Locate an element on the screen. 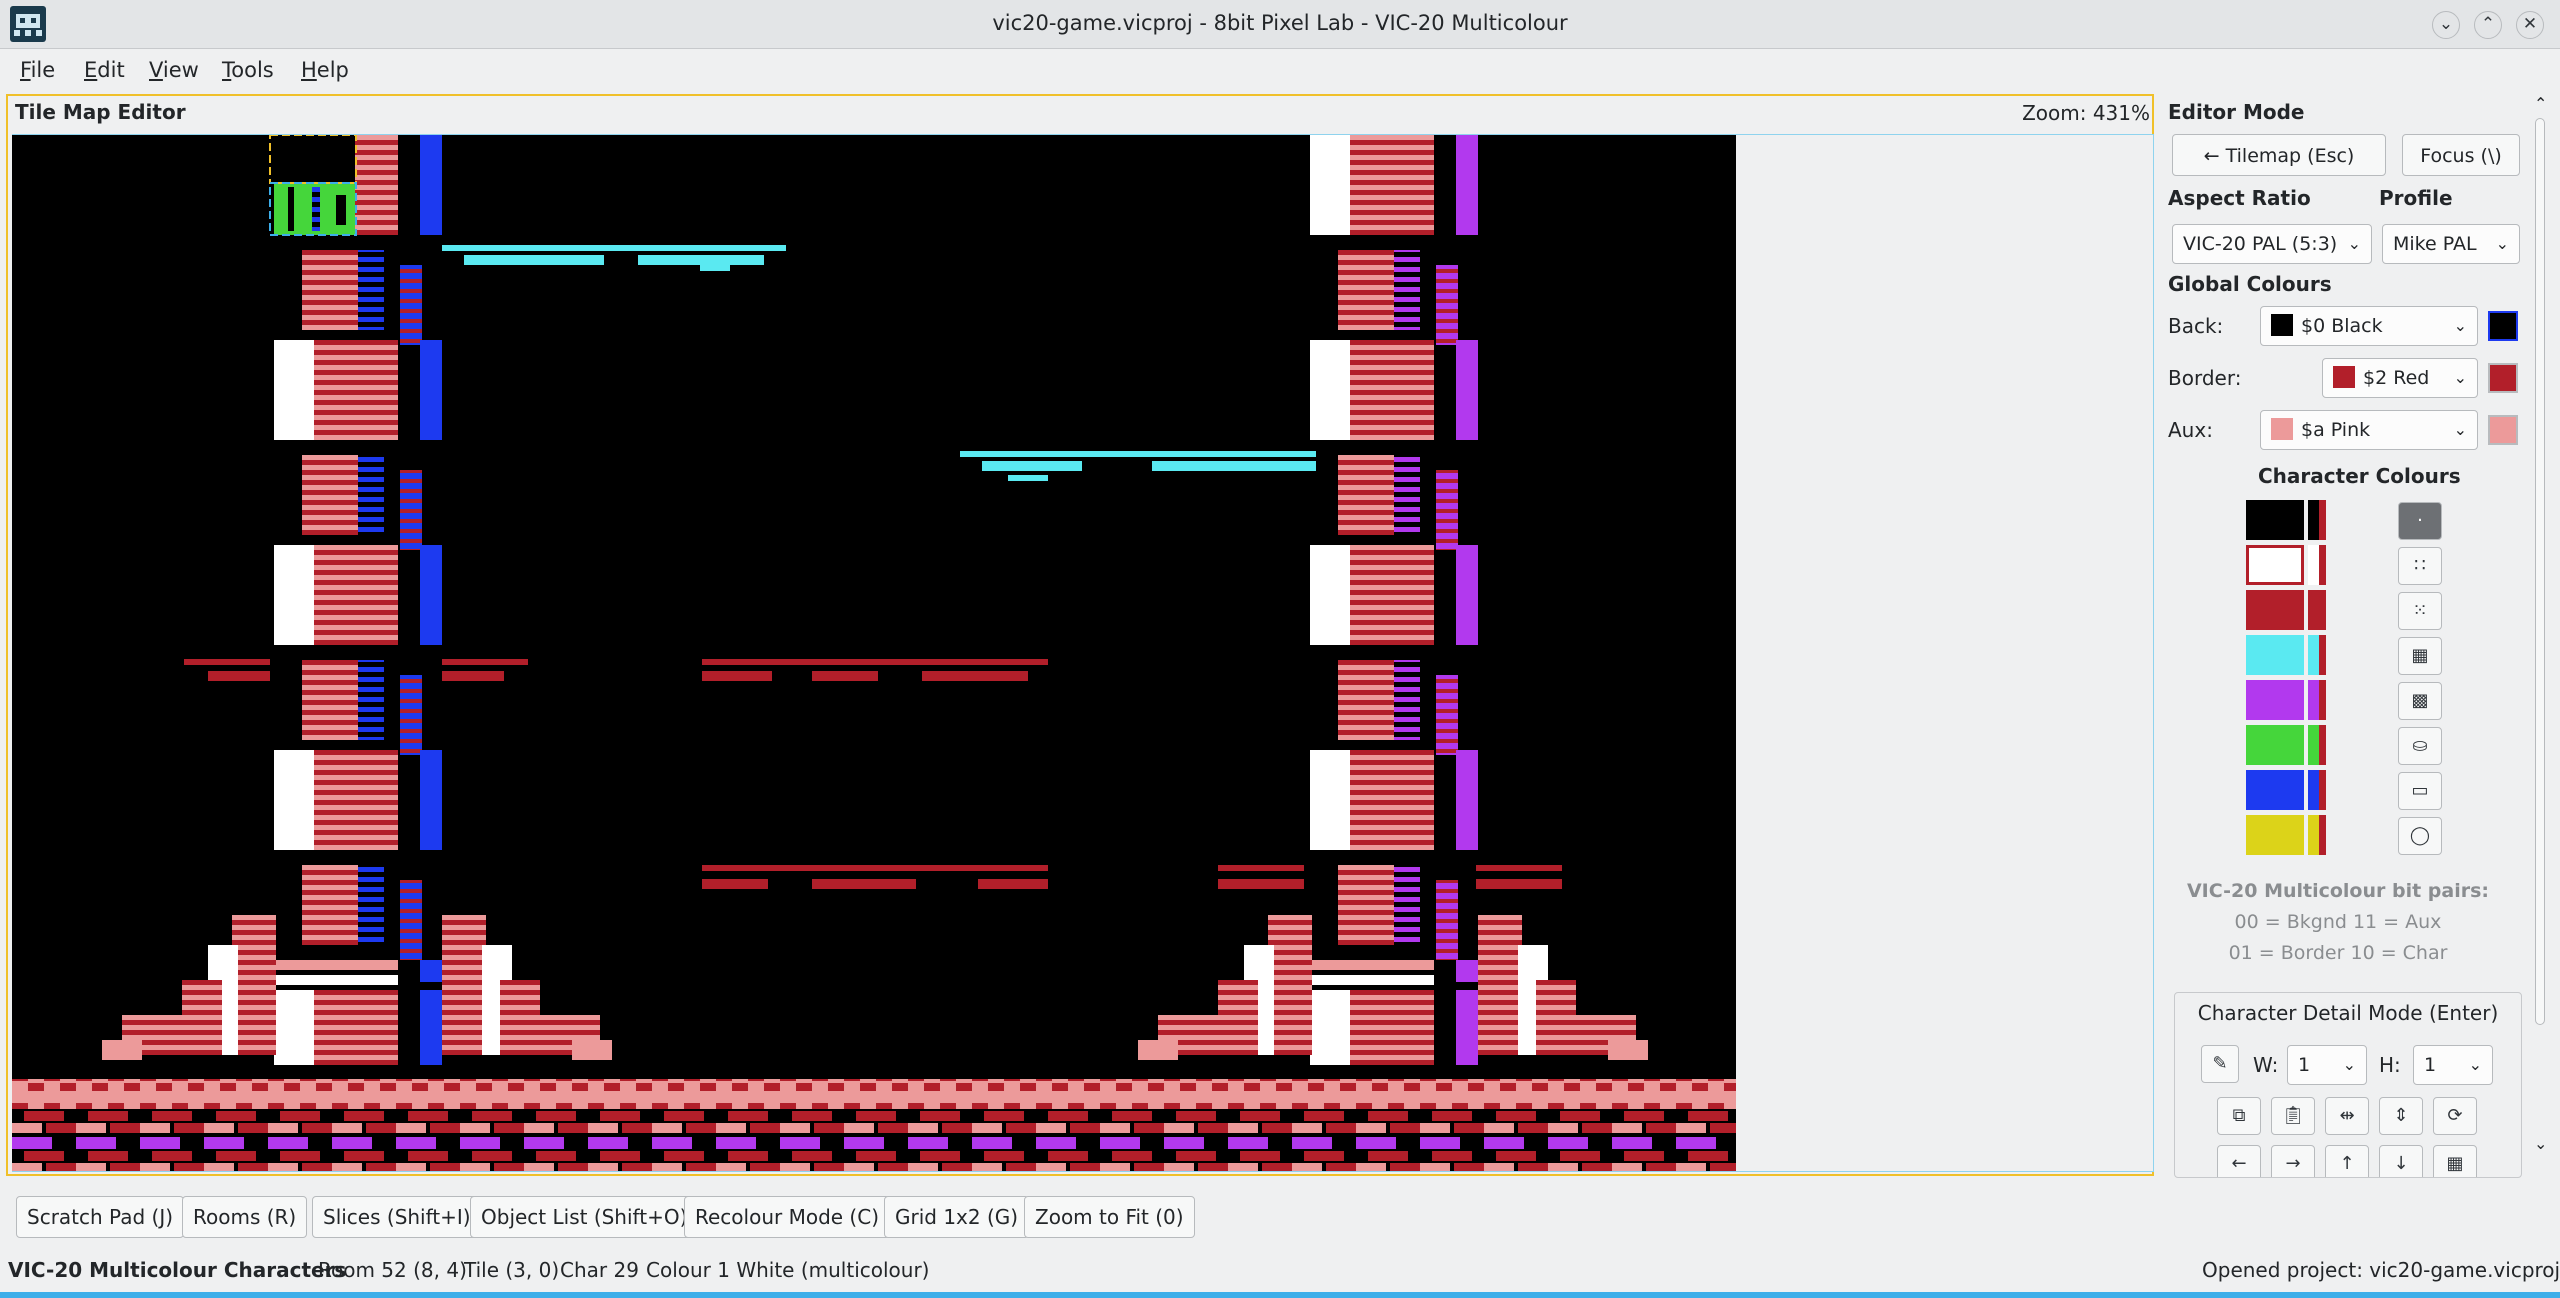 This screenshot has width=2560, height=1298. aspect-ratio-heading: Aspect Ratio is located at coordinates (2239, 198).